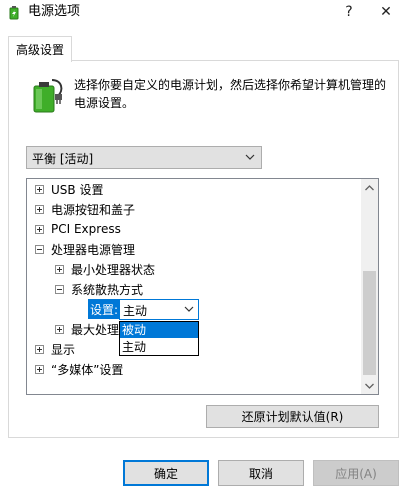 This screenshot has width=406, height=496. I want to click on tree-item-cooling-policy: 系统散热方式, so click(99, 289).